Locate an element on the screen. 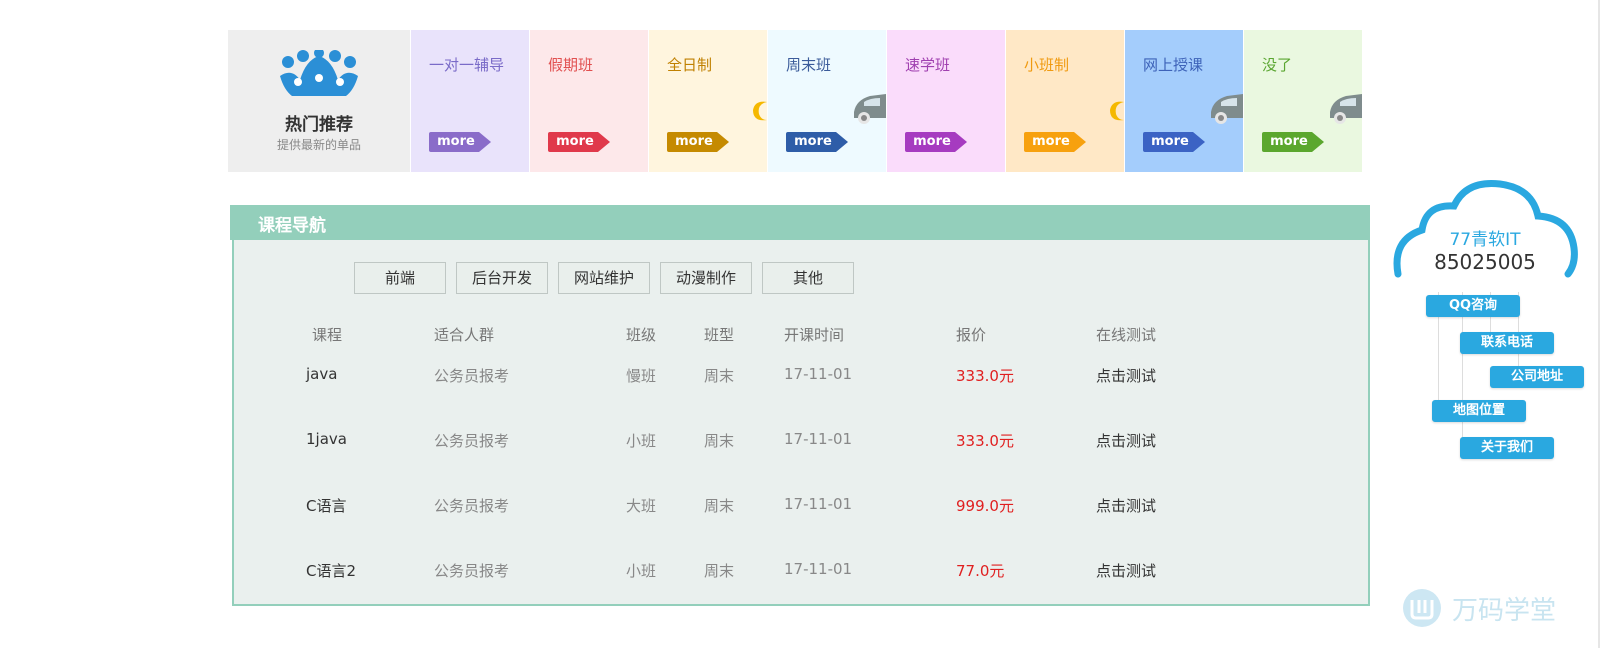 The image size is (1600, 648). column-header-course: 课程 is located at coordinates (327, 335).